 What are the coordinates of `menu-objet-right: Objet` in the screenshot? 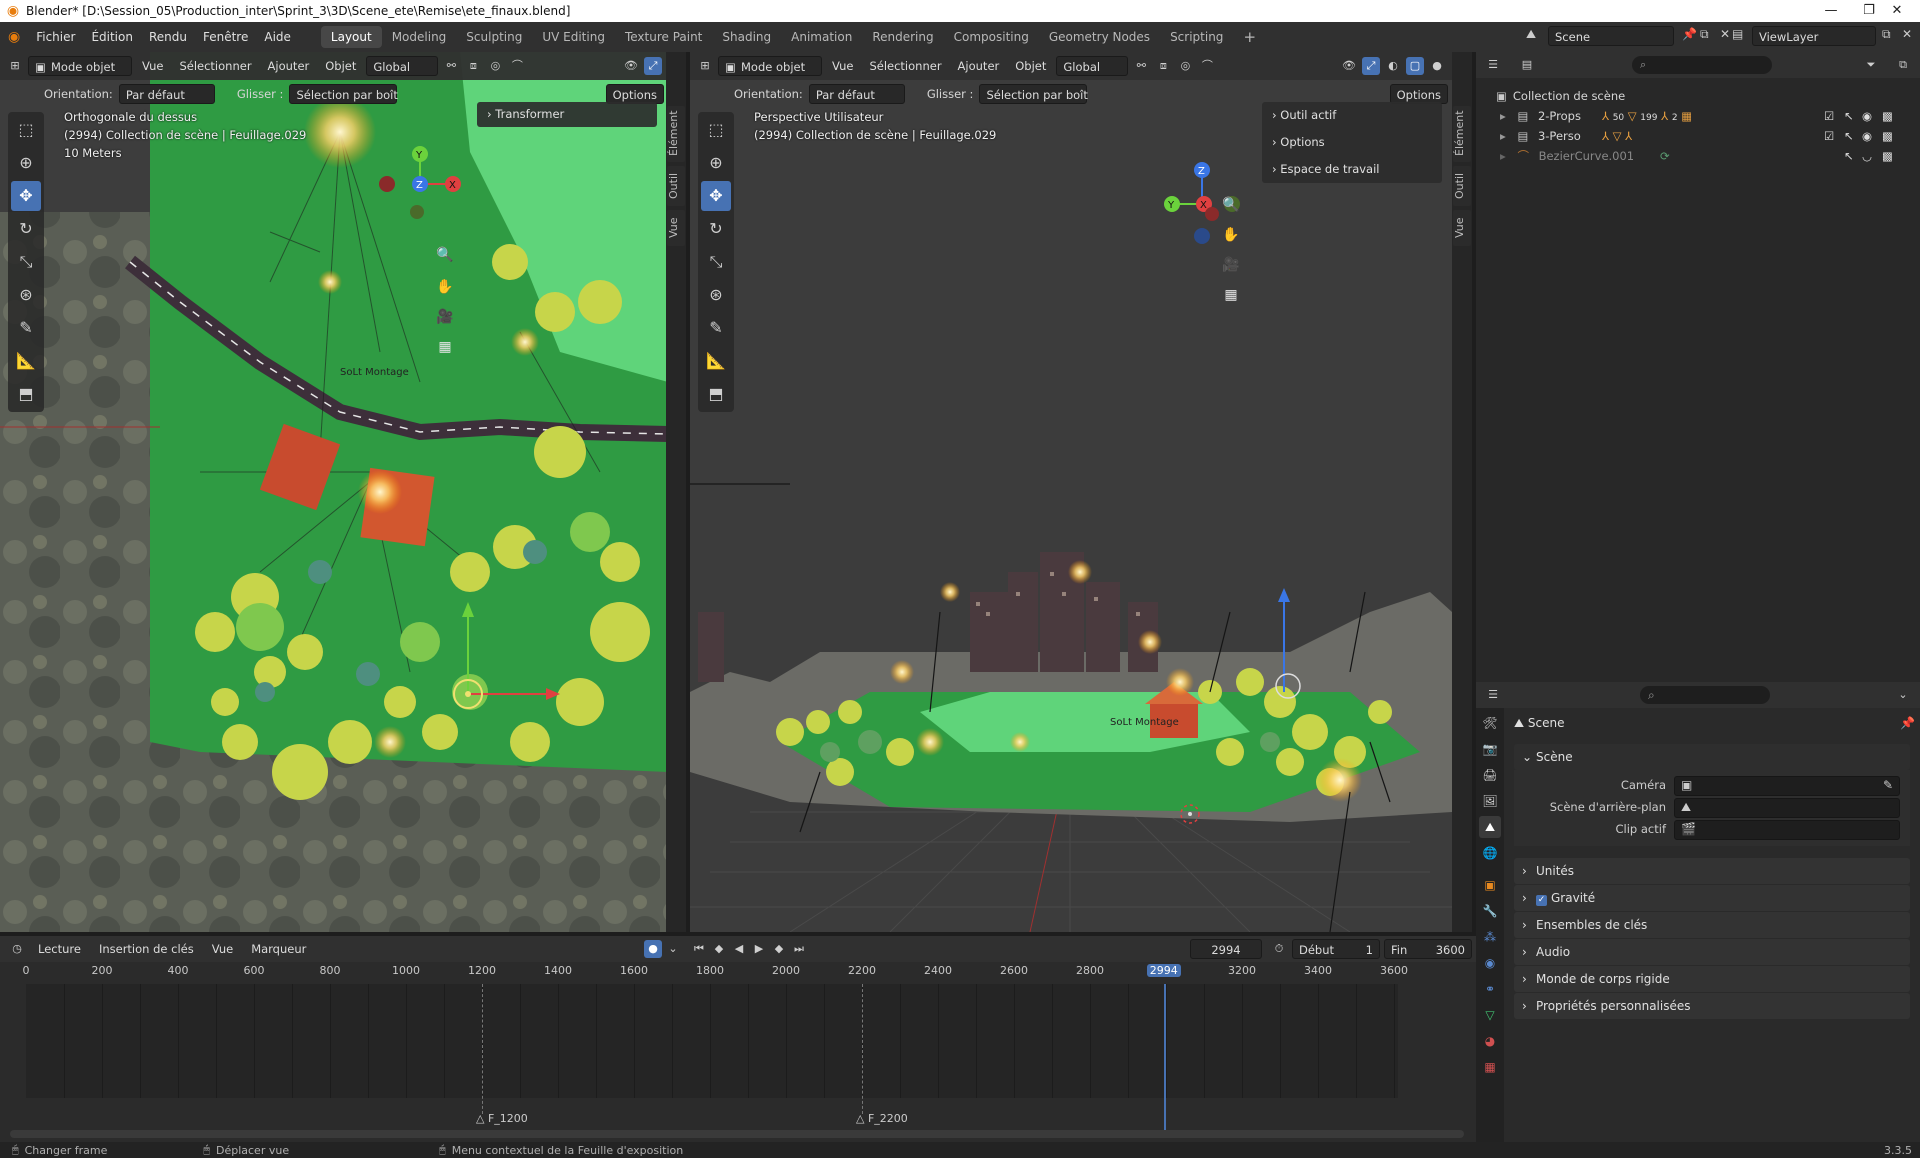 It's located at (1030, 66).